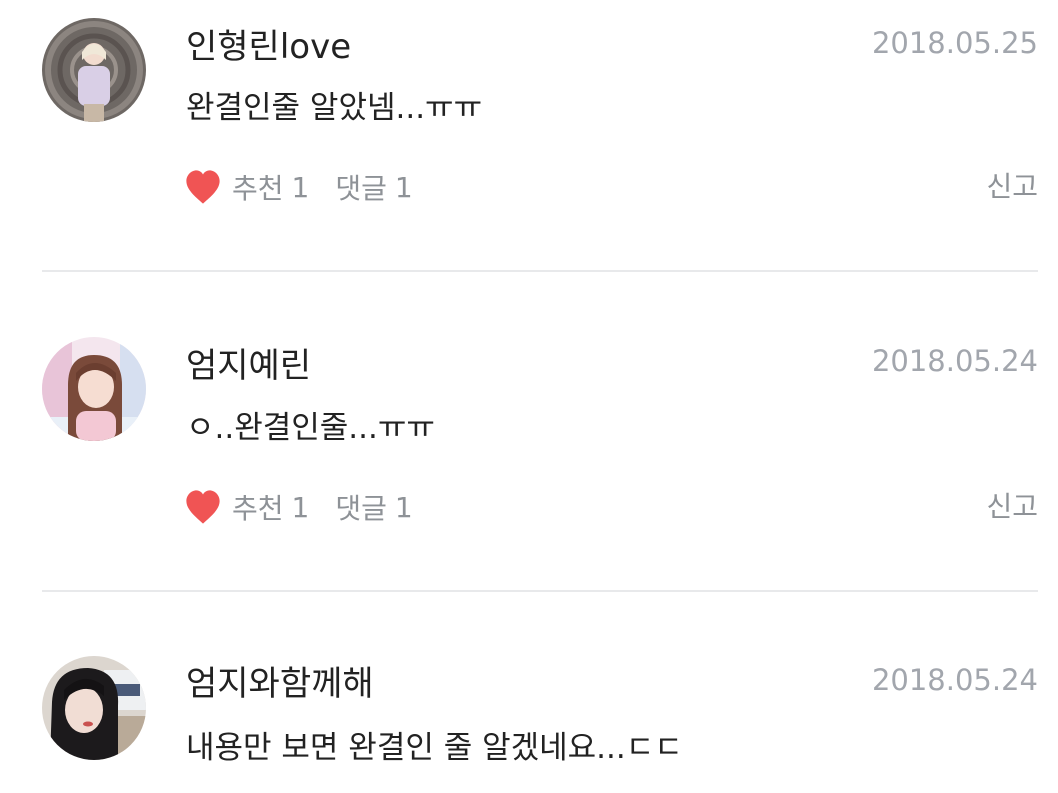  What do you see at coordinates (334, 108) in the screenshot?
I see `comment-text: 완결인줄 알았넴...ㅠㅠ` at bounding box center [334, 108].